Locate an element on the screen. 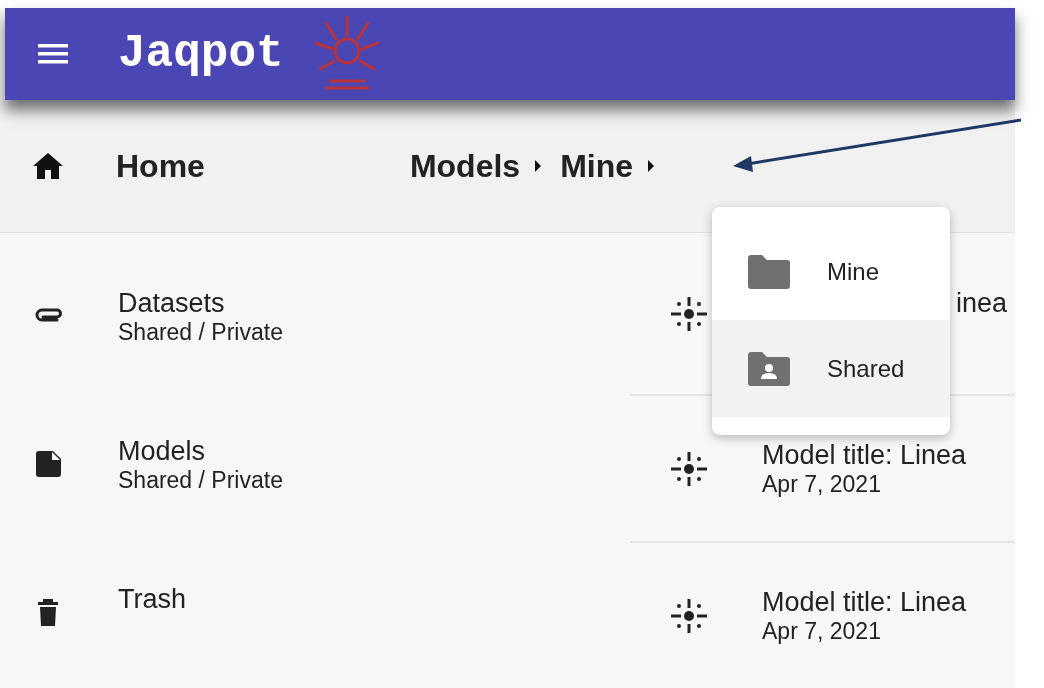  menu-icon is located at coordinates (53, 54).